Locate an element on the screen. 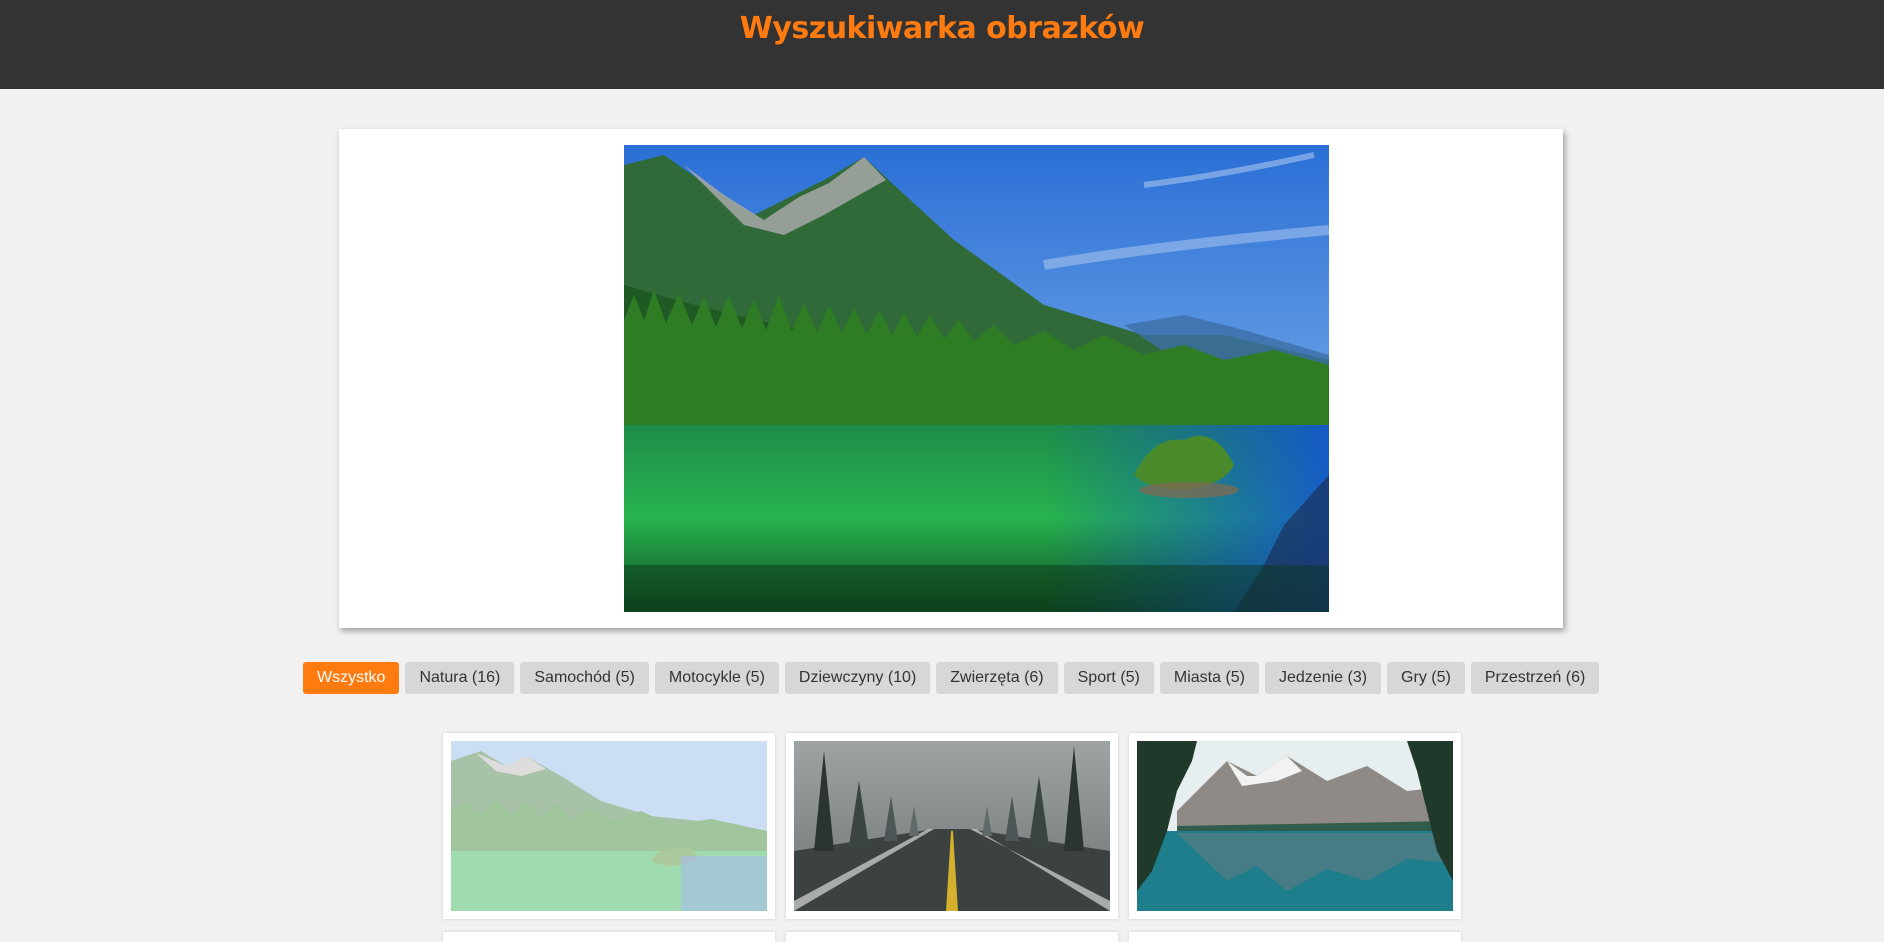 The height and width of the screenshot is (942, 1884). mountain-lake-thumbnail is located at coordinates (609, 826).